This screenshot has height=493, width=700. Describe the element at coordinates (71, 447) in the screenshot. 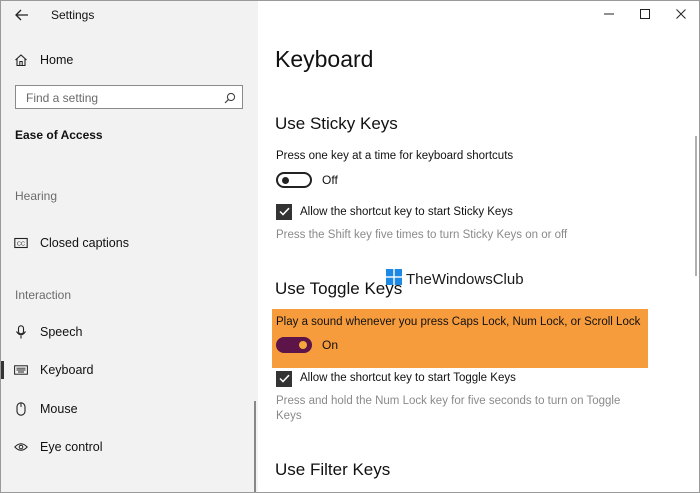

I see `sidebar-item-label: Eye control` at that location.